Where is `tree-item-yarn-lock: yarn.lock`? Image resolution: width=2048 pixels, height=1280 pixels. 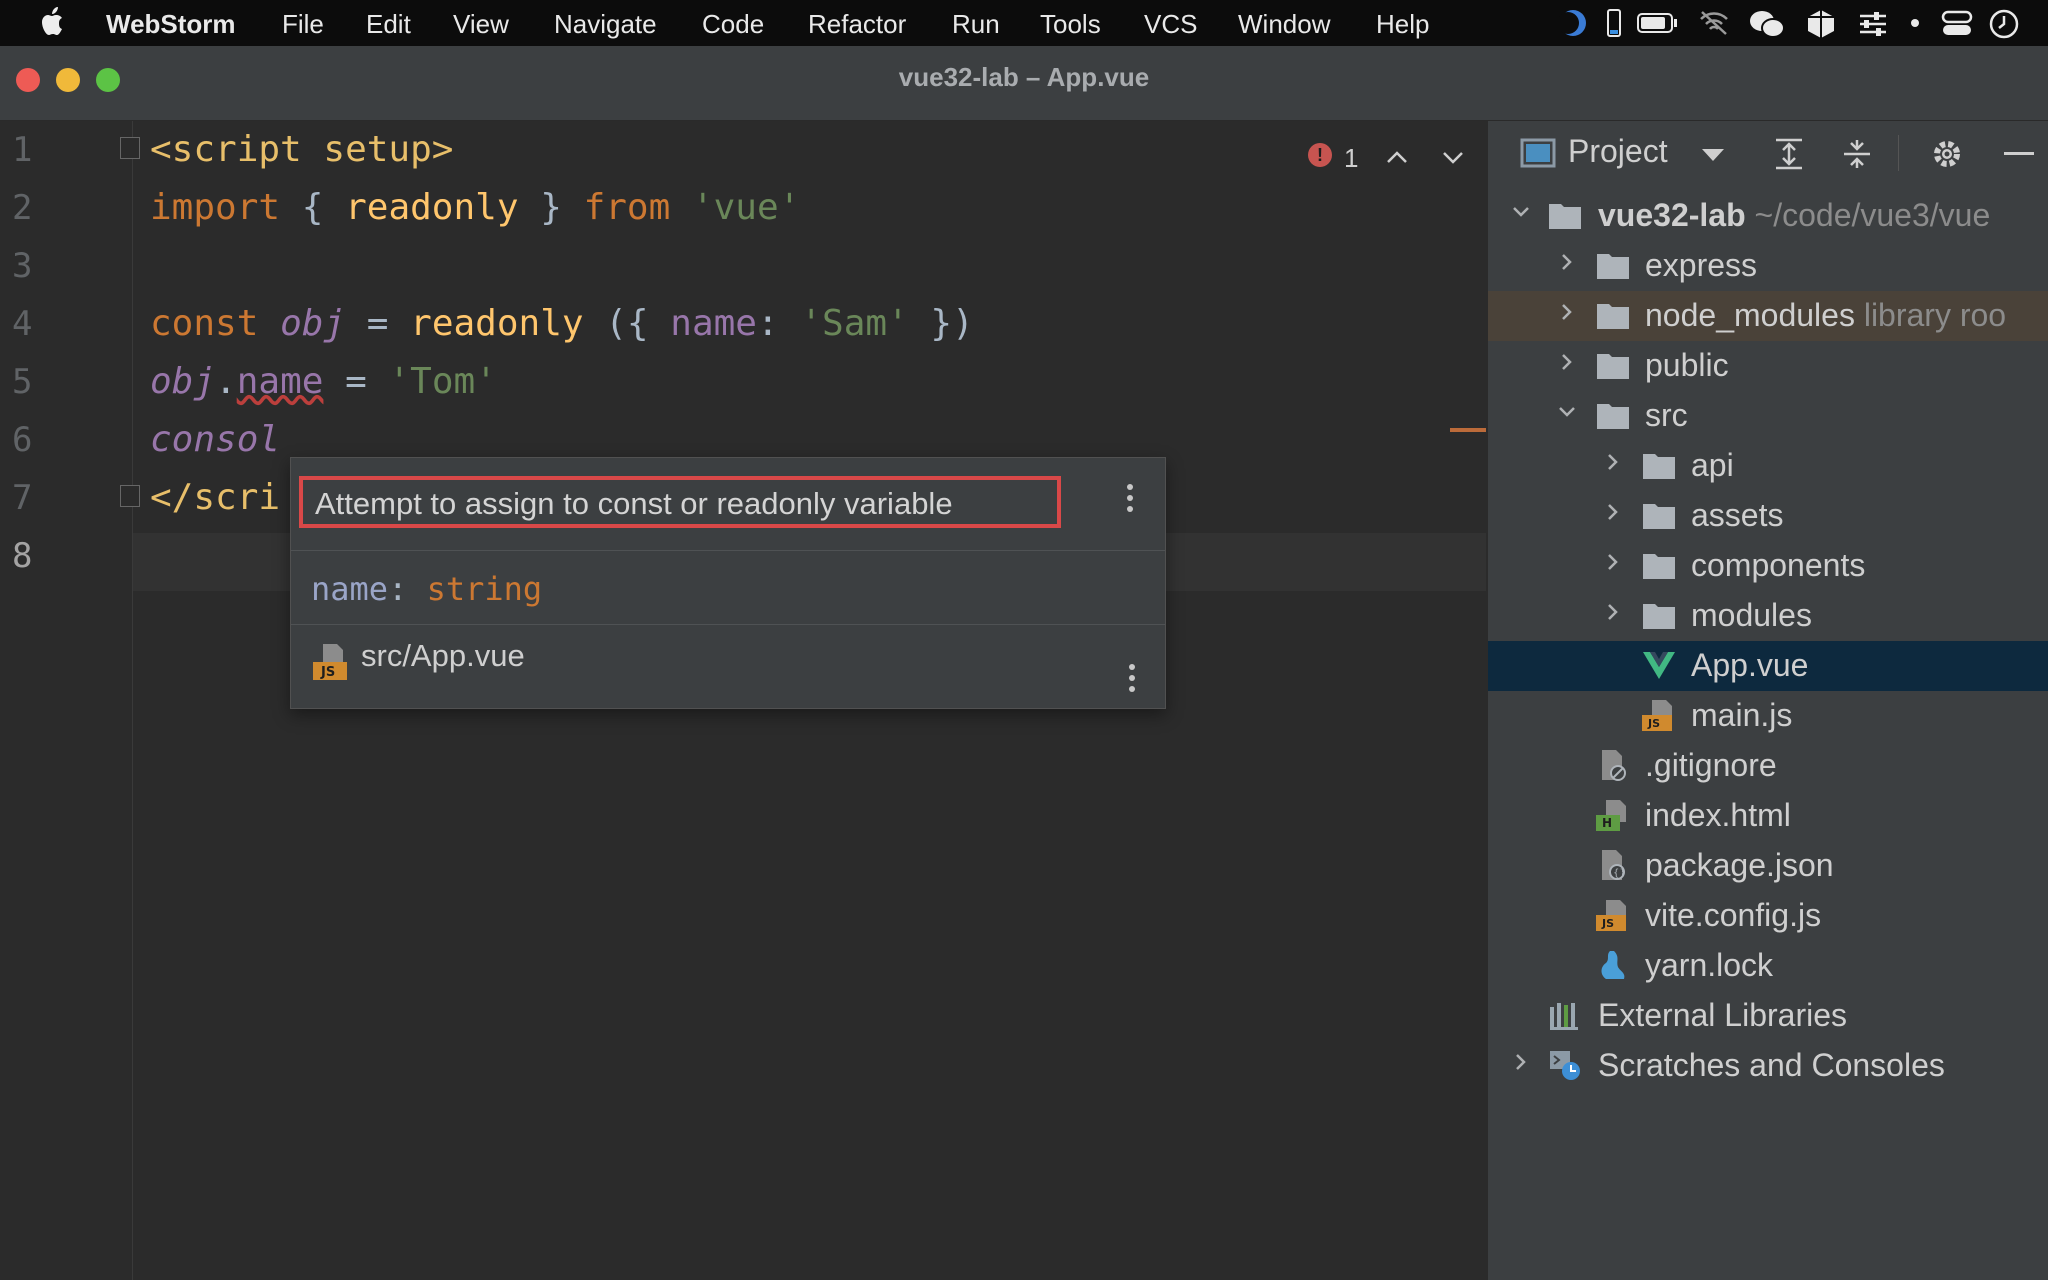 tree-item-yarn-lock: yarn.lock is located at coordinates (1768, 966).